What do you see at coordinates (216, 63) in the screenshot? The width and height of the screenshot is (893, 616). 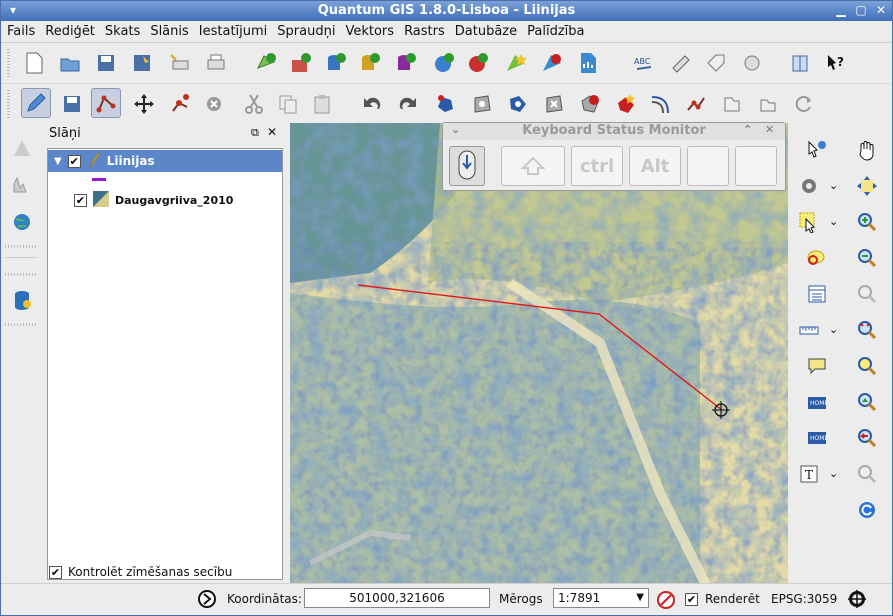 I see `composer-manager-icon` at bounding box center [216, 63].